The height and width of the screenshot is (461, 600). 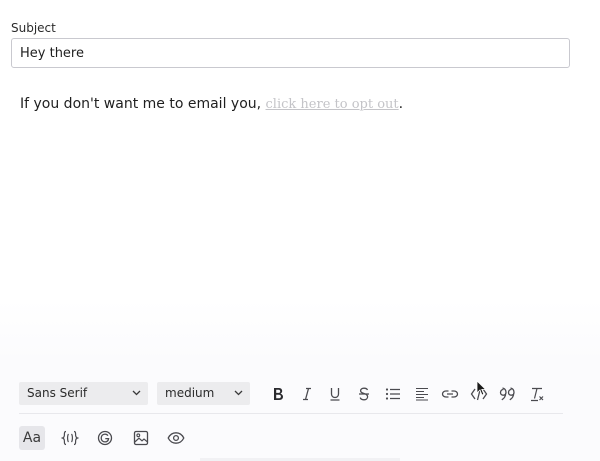 What do you see at coordinates (332, 104) in the screenshot?
I see `opt-out-link: click here to opt out` at bounding box center [332, 104].